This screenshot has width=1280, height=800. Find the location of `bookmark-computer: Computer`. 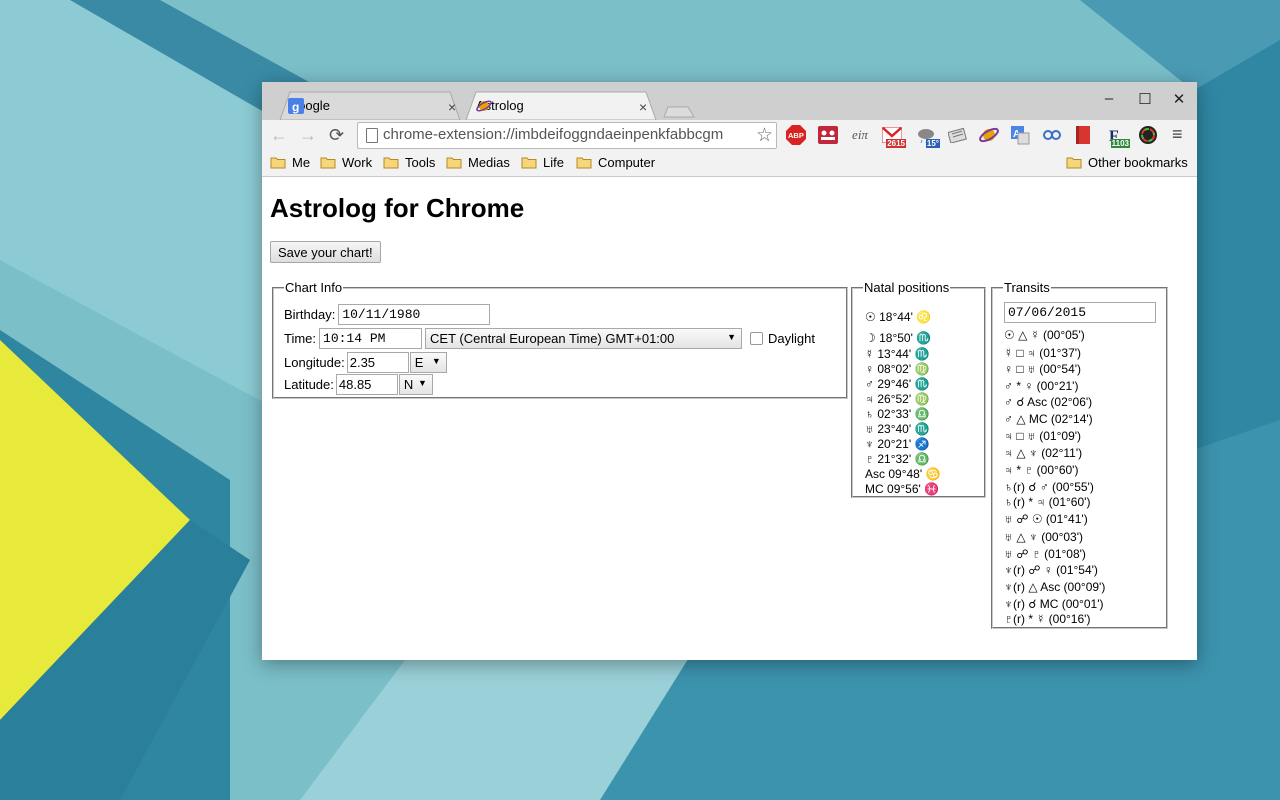

bookmark-computer: Computer is located at coordinates (615, 162).